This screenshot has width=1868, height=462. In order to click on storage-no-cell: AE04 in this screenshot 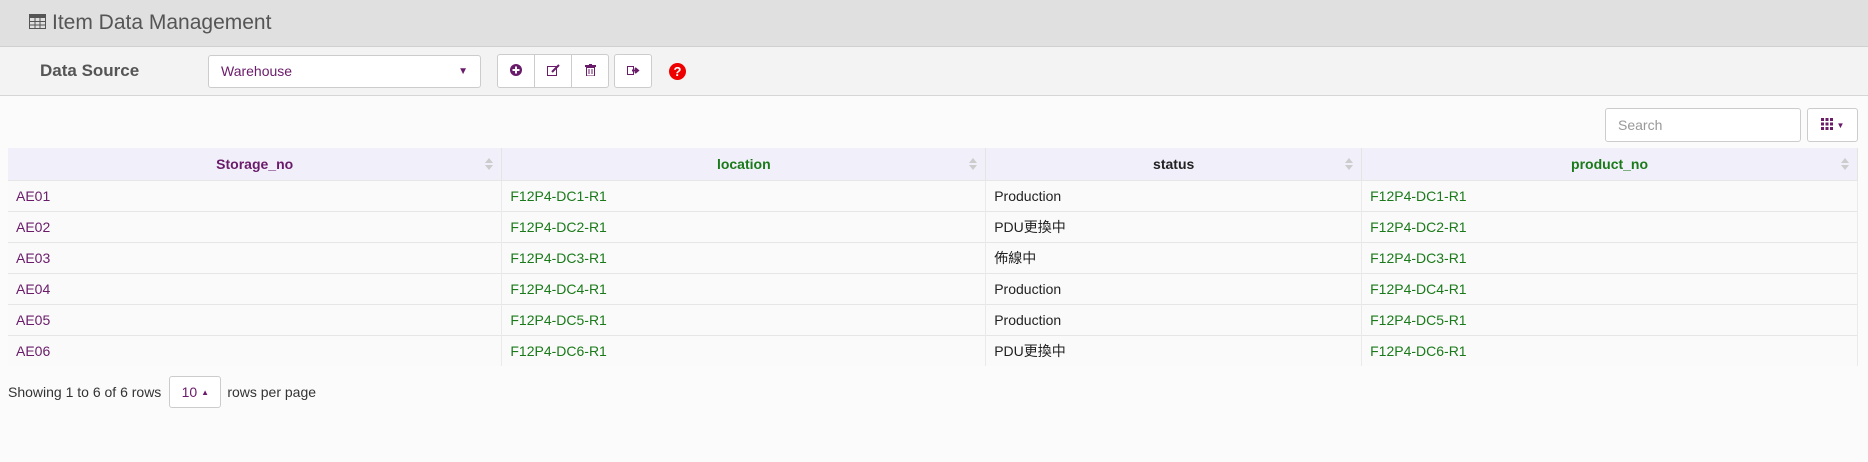, I will do `click(255, 288)`.